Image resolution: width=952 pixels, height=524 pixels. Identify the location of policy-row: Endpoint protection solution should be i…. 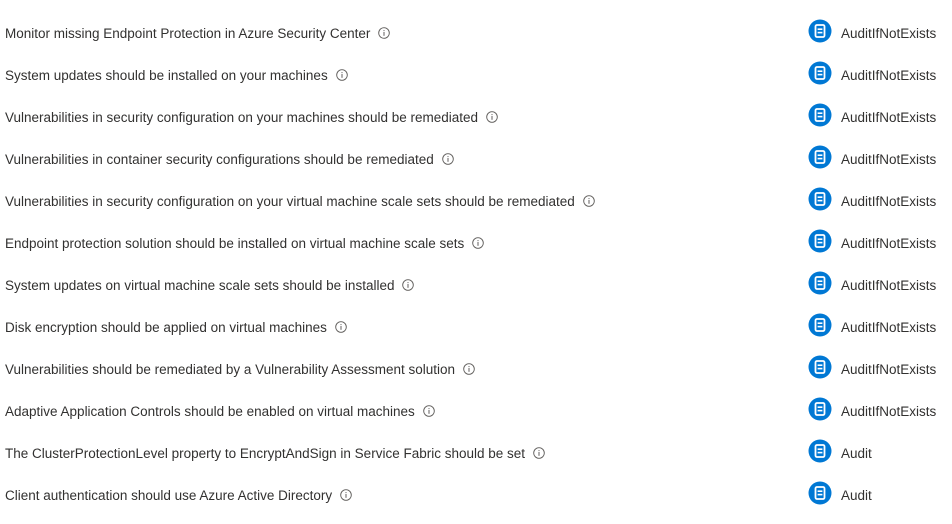
(476, 243).